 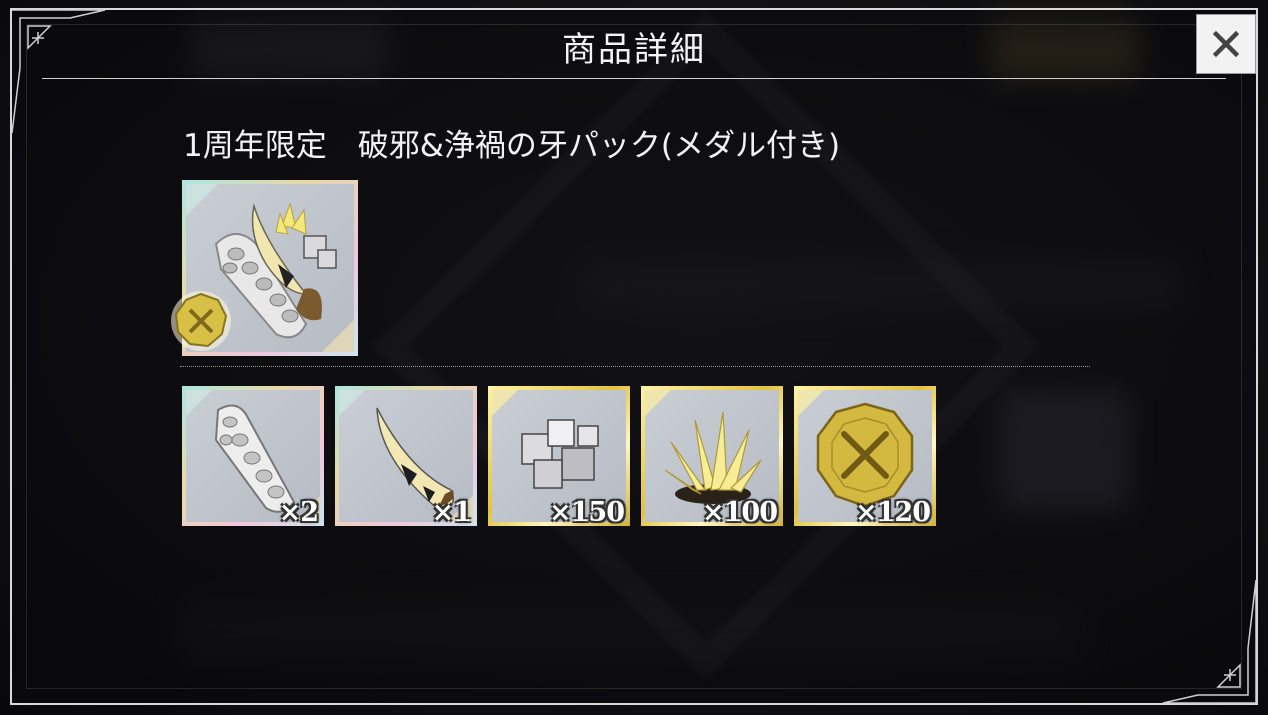 What do you see at coordinates (634, 78) in the screenshot?
I see `title-divider` at bounding box center [634, 78].